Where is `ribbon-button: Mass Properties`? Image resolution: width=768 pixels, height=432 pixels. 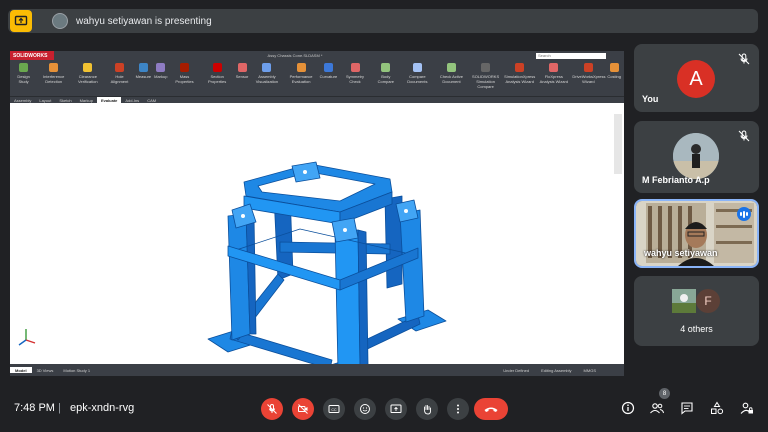
ribbon-button: Mass Properties is located at coordinates (184, 73).